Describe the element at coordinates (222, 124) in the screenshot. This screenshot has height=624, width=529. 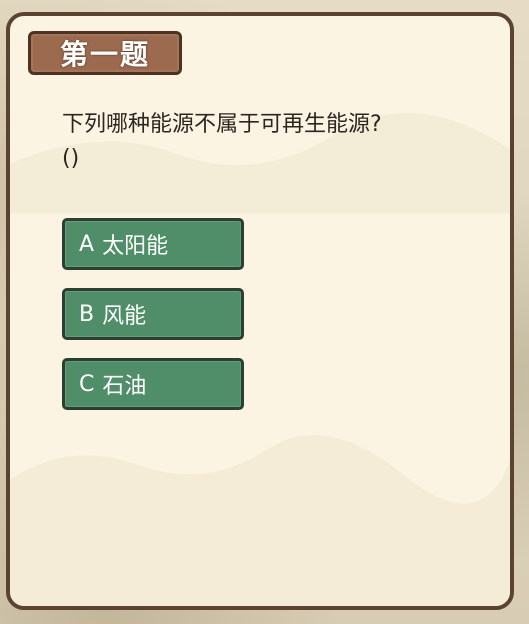
I see `question-prompt: 下列哪种能源不属于可再生能源?` at that location.